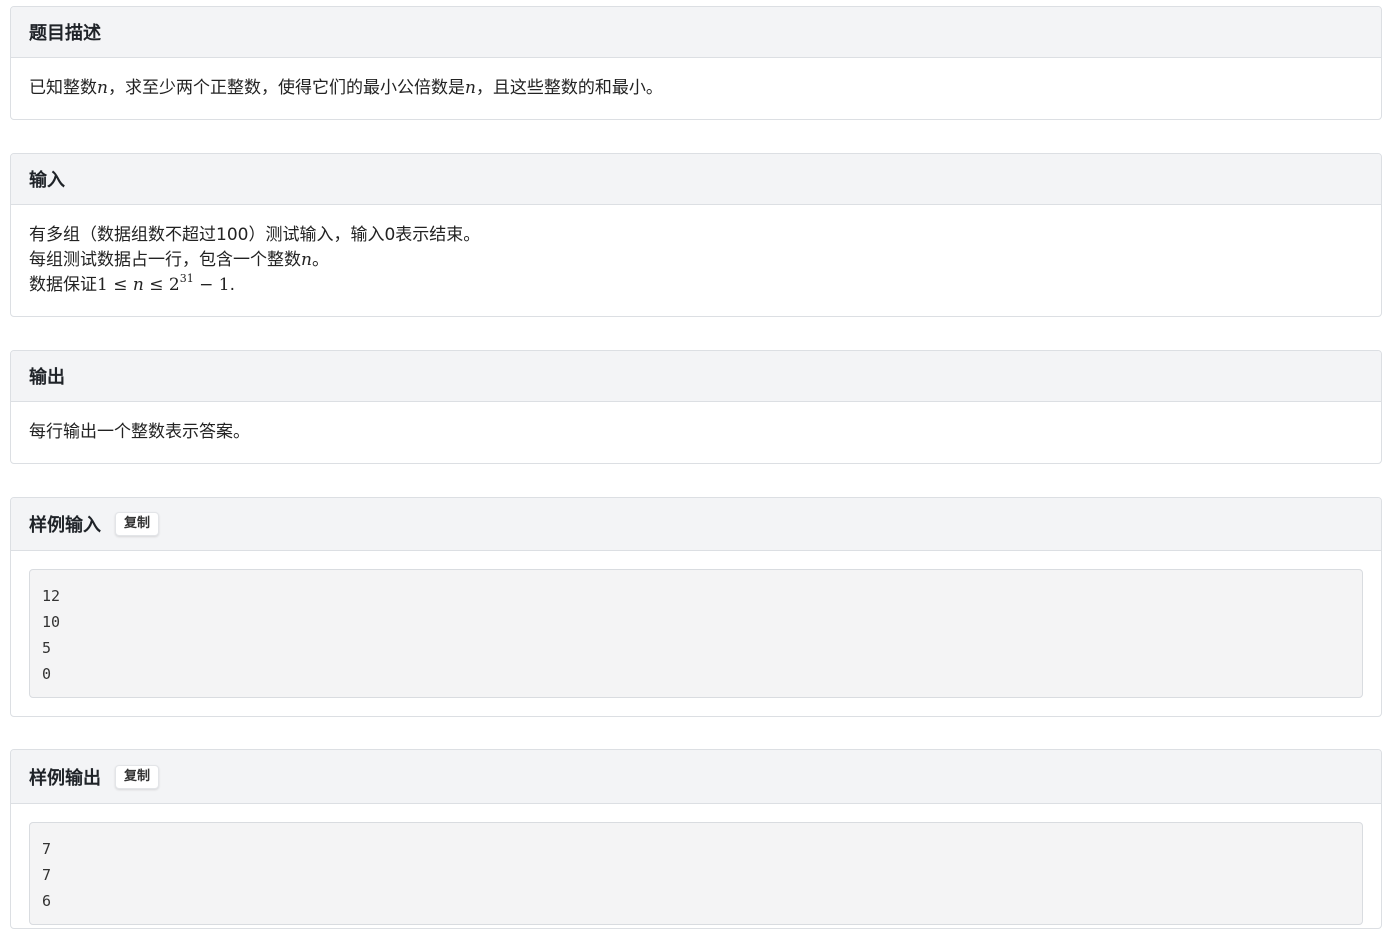 The image size is (1397, 929). I want to click on output-title: 输出, so click(47, 377).